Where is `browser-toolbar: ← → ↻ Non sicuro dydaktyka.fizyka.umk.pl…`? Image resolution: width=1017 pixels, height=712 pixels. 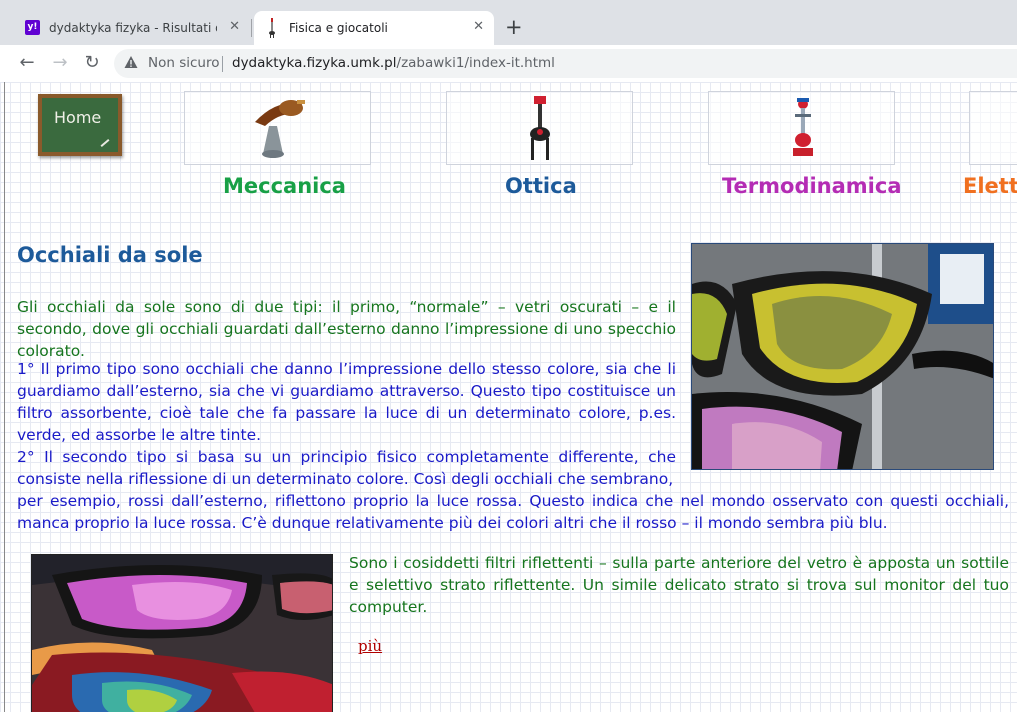
browser-toolbar: ← → ↻ Non sicuro dydaktyka.fizyka.umk.pl… is located at coordinates (508, 64).